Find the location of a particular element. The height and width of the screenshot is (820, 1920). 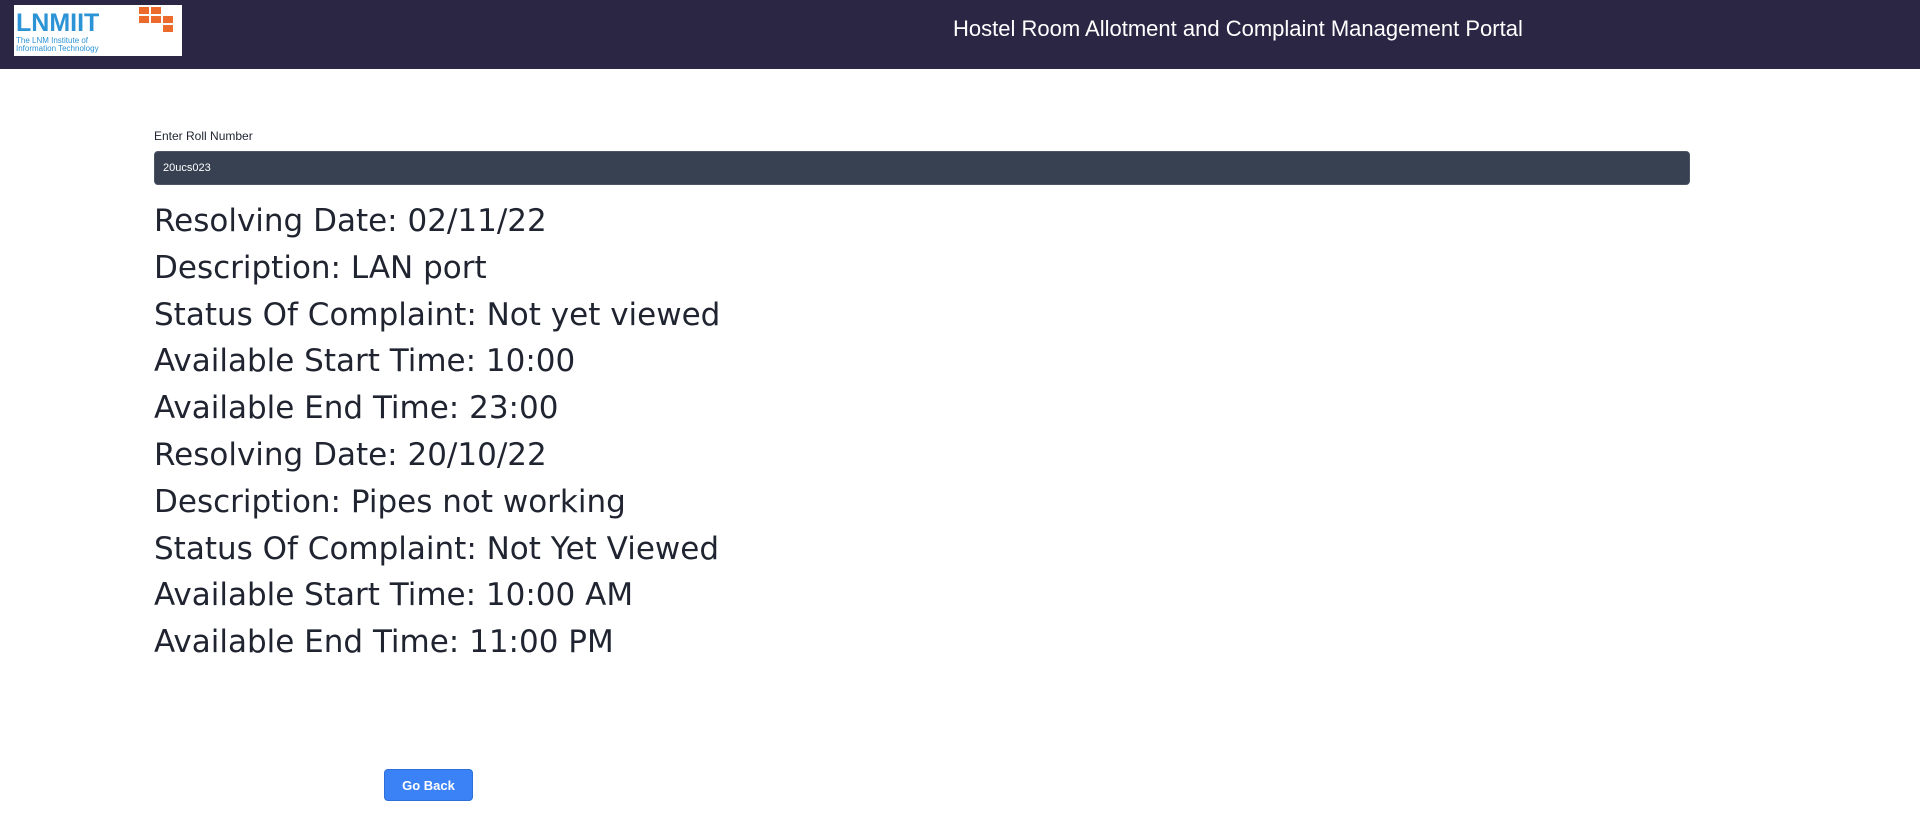

complaint-description: Description: LAN port is located at coordinates (320, 267).